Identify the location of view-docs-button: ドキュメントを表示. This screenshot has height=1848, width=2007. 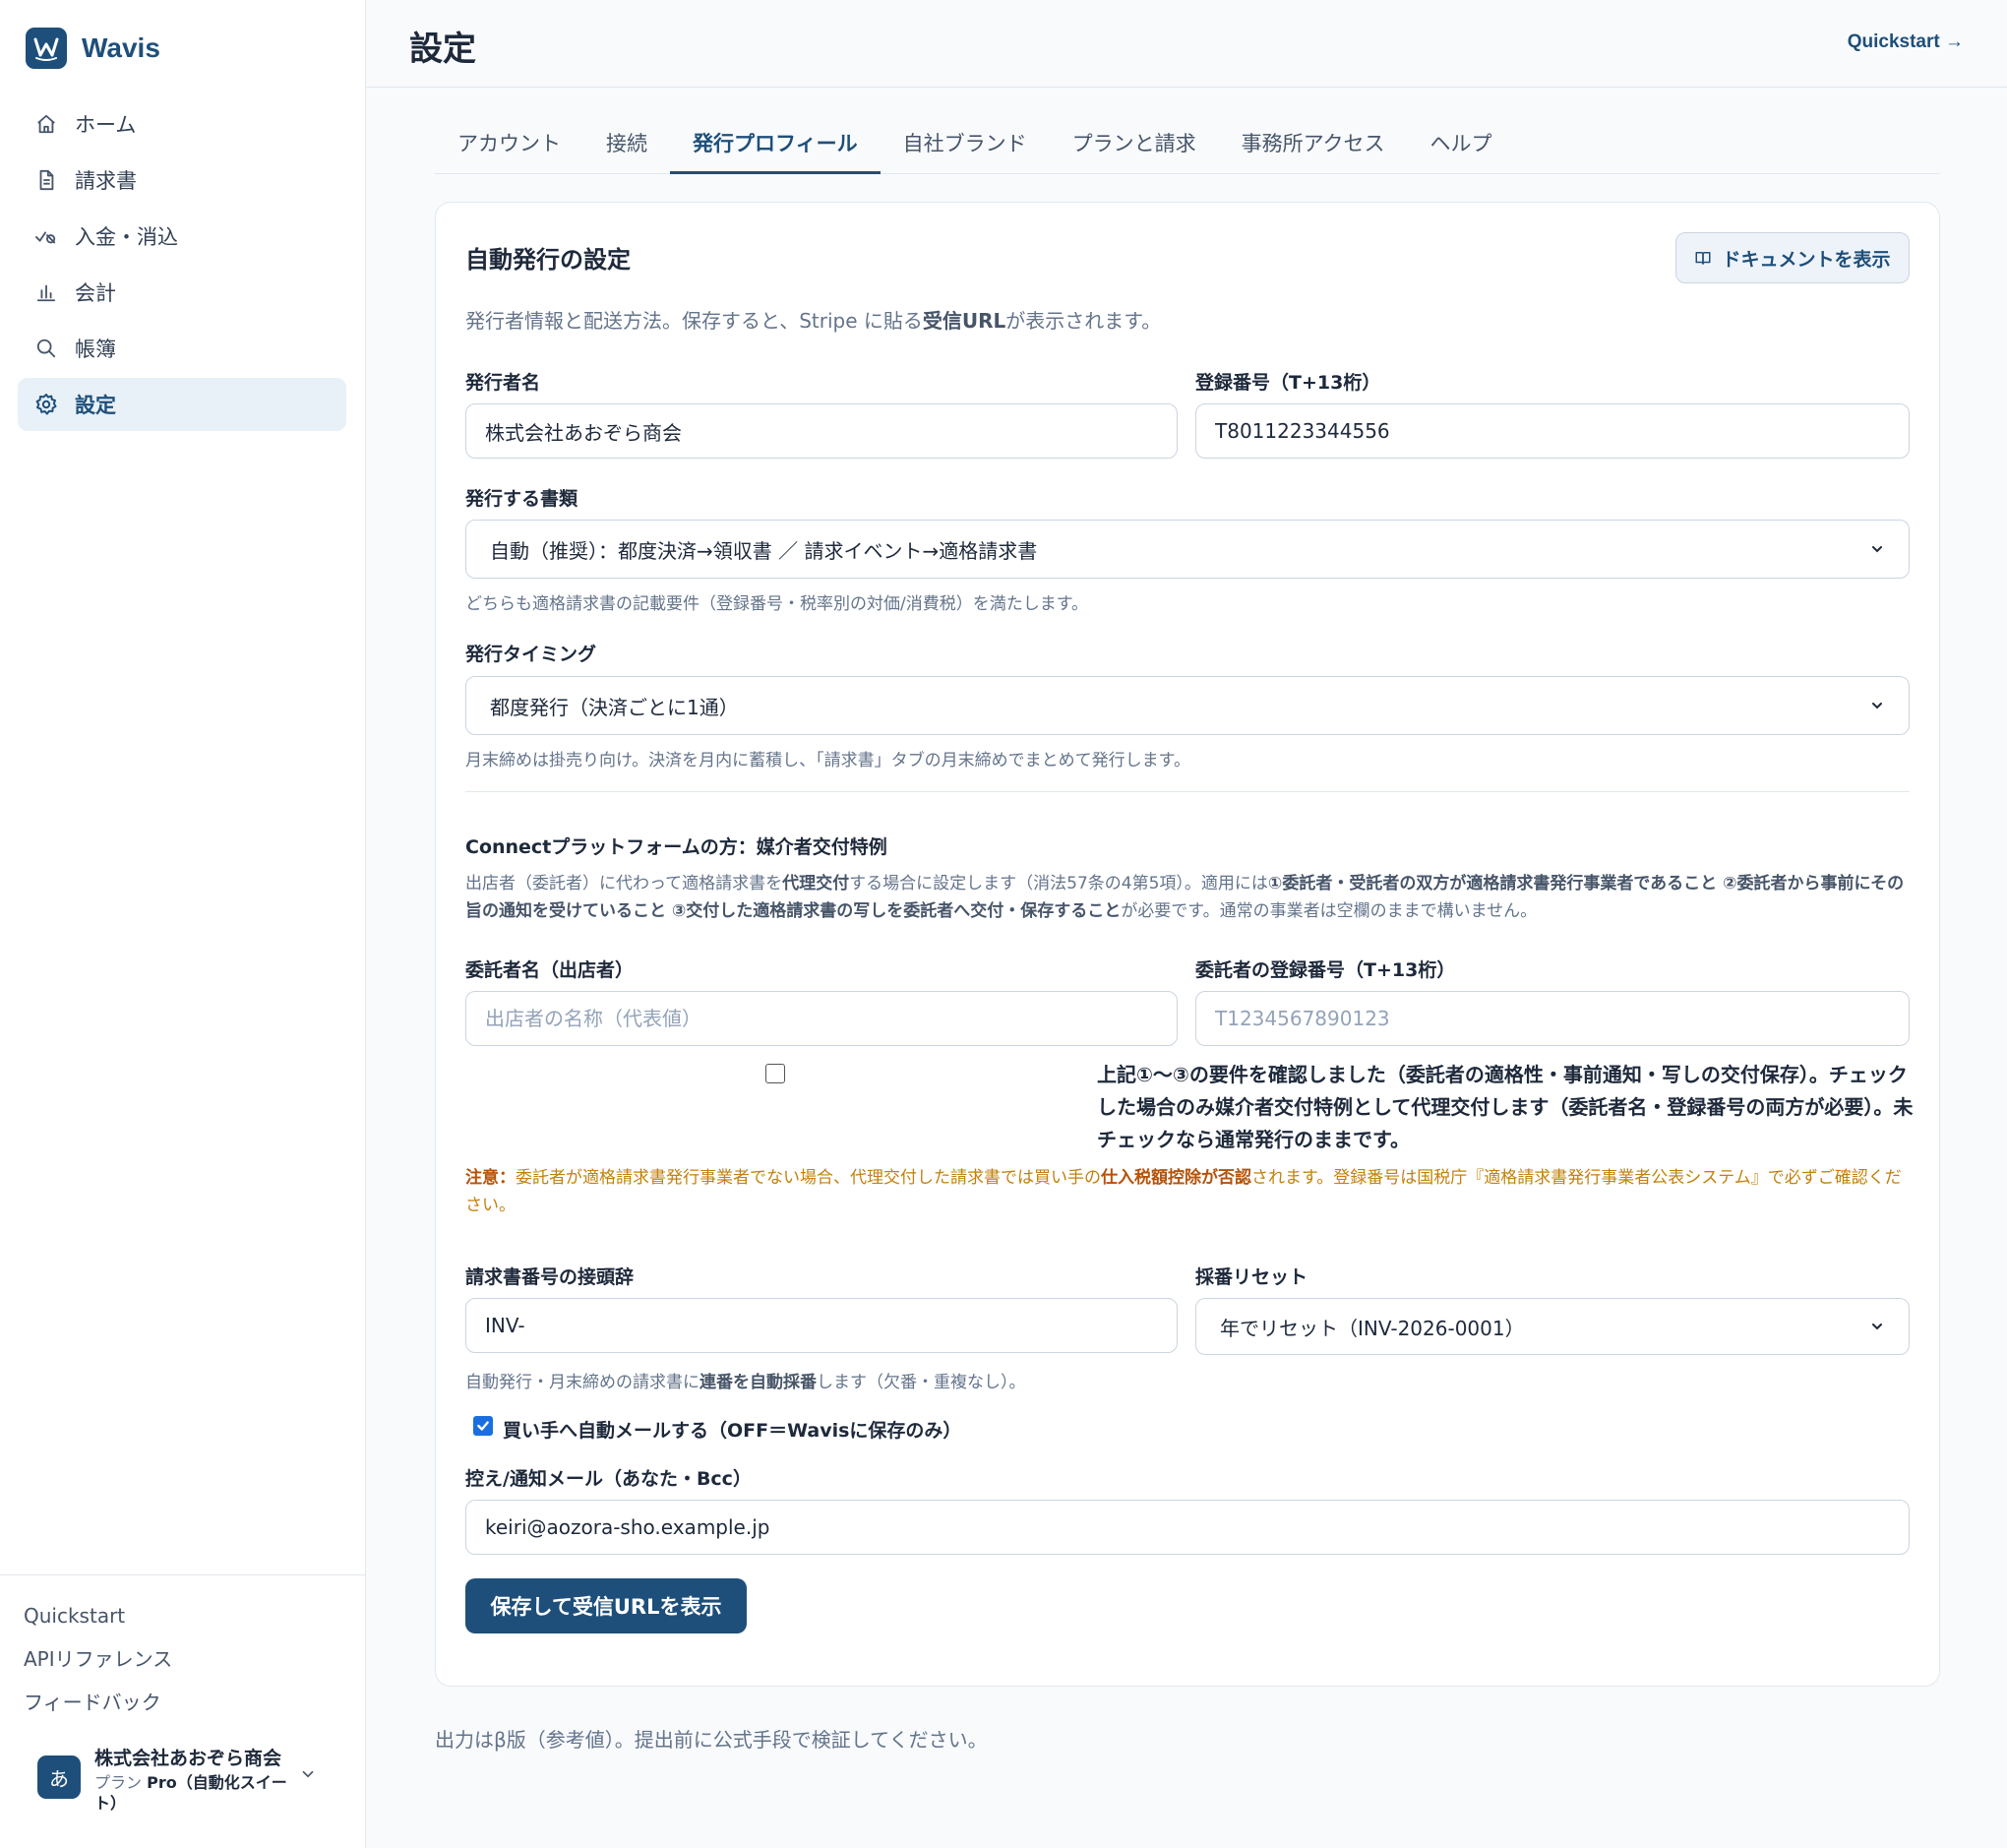
(1792, 257).